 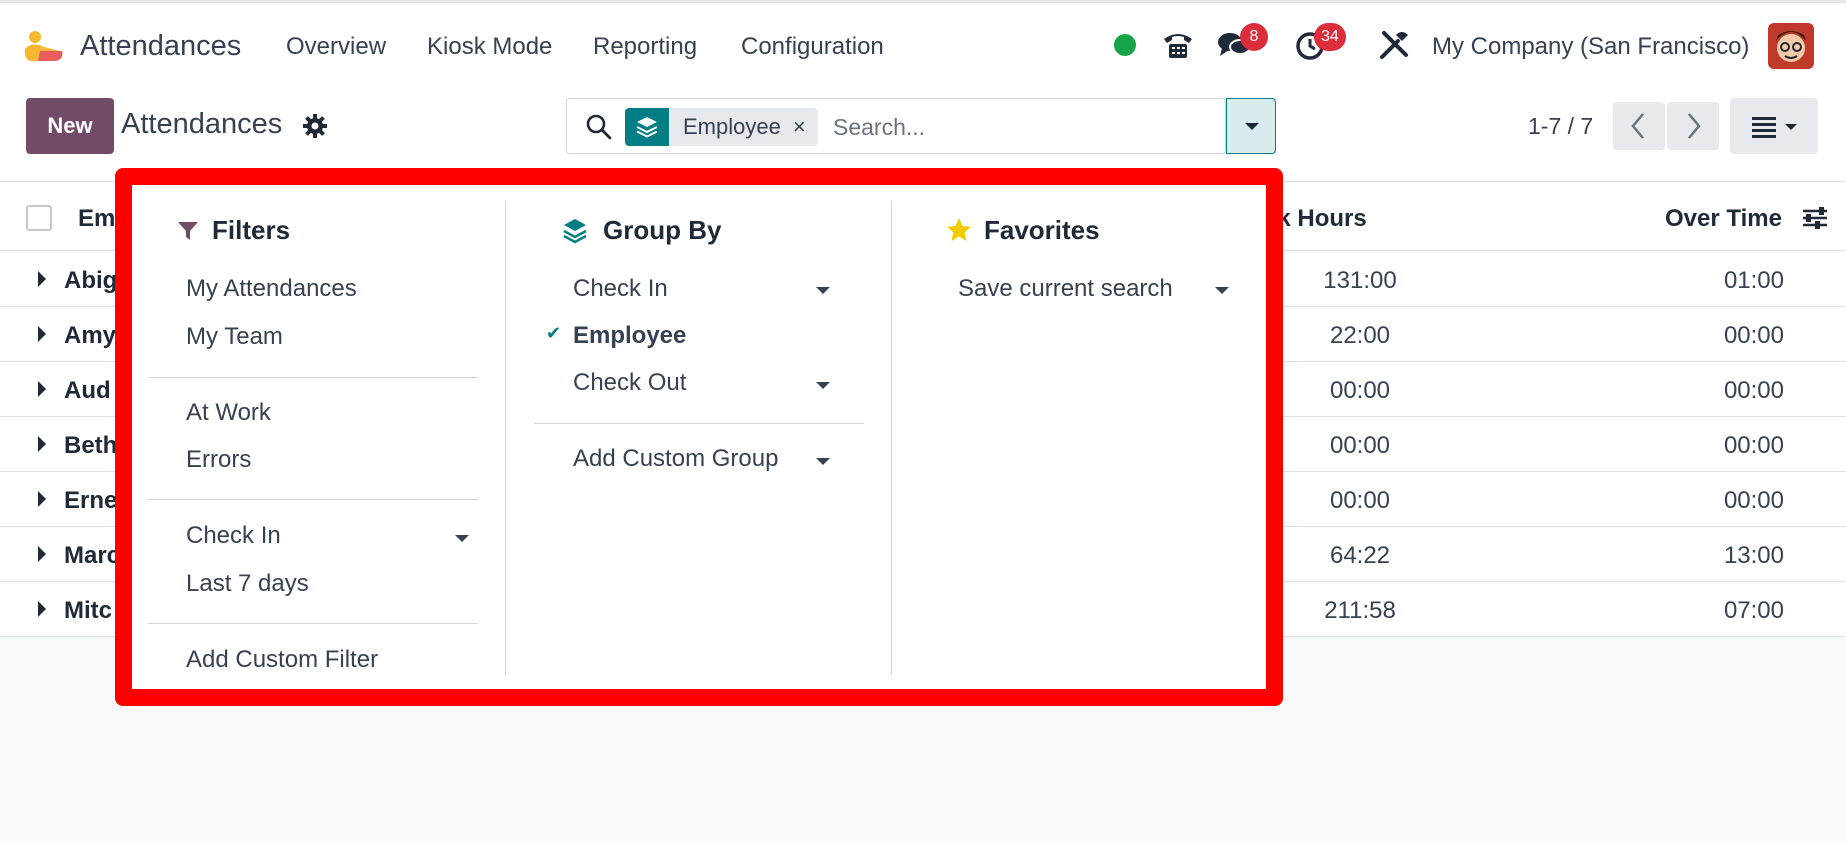 I want to click on filter-icon, so click(x=188, y=231).